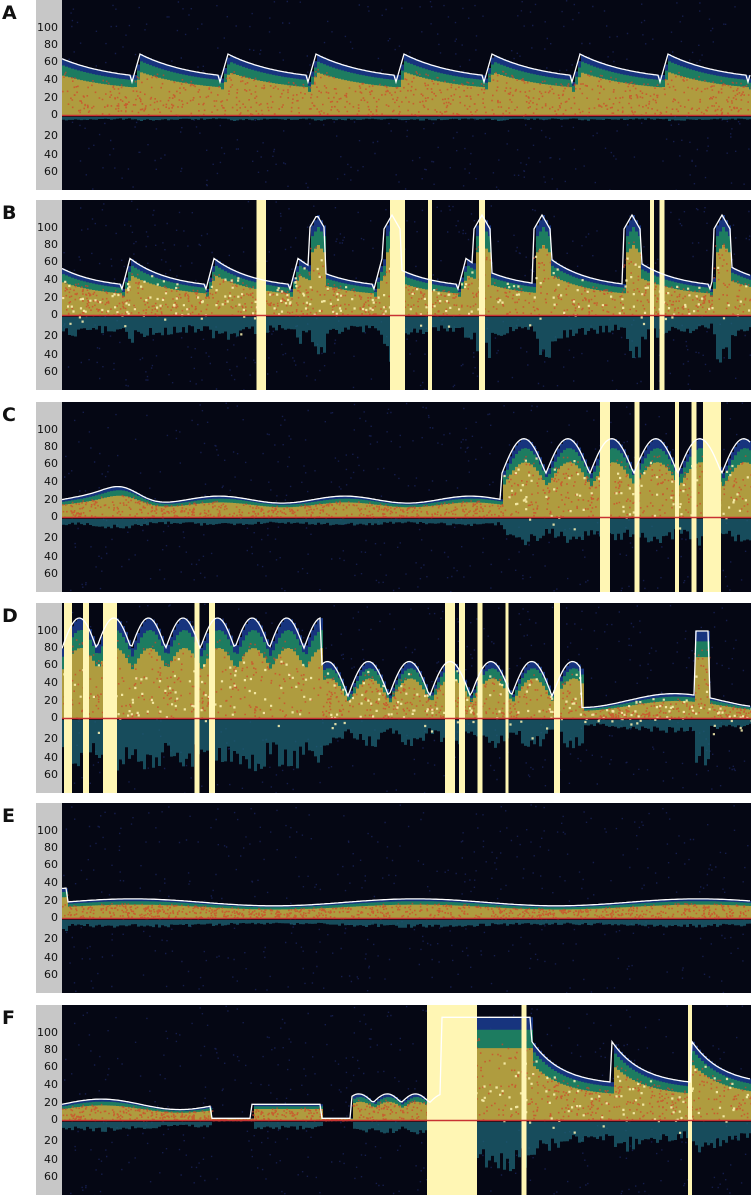 Image resolution: width=751 pixels, height=1198 pixels. I want to click on panel-label: E, so click(8, 816).